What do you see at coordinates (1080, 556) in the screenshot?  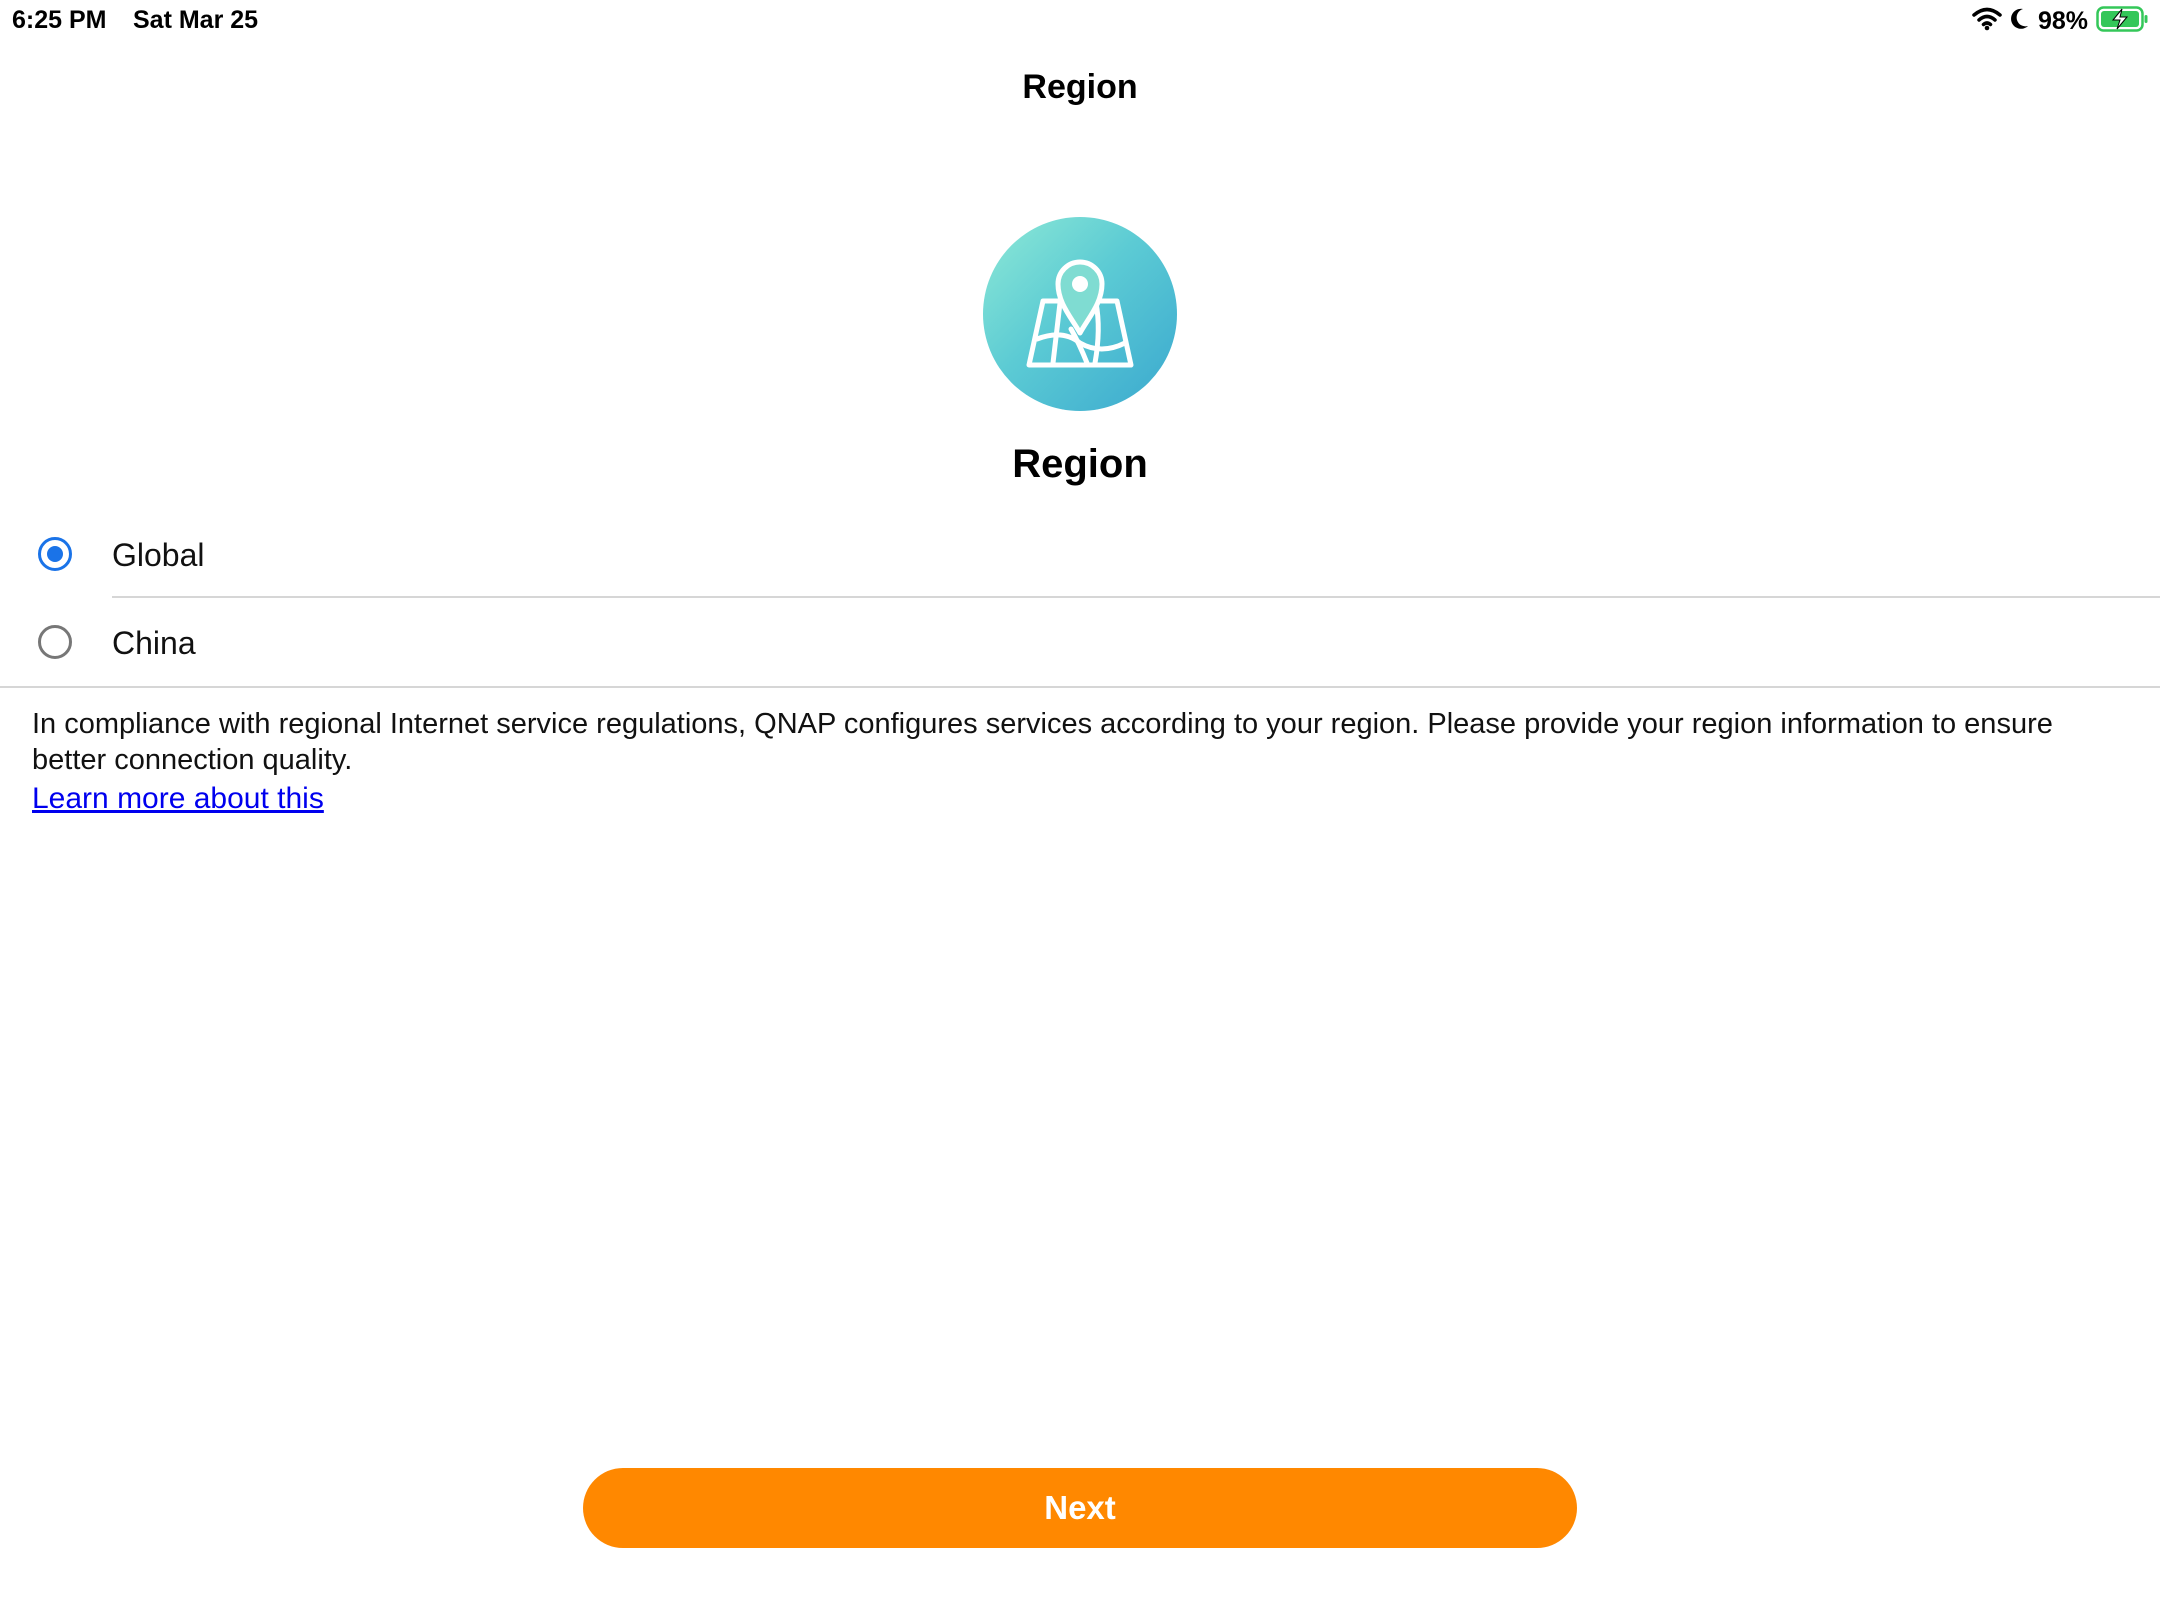 I see `region-option-global: Global` at bounding box center [1080, 556].